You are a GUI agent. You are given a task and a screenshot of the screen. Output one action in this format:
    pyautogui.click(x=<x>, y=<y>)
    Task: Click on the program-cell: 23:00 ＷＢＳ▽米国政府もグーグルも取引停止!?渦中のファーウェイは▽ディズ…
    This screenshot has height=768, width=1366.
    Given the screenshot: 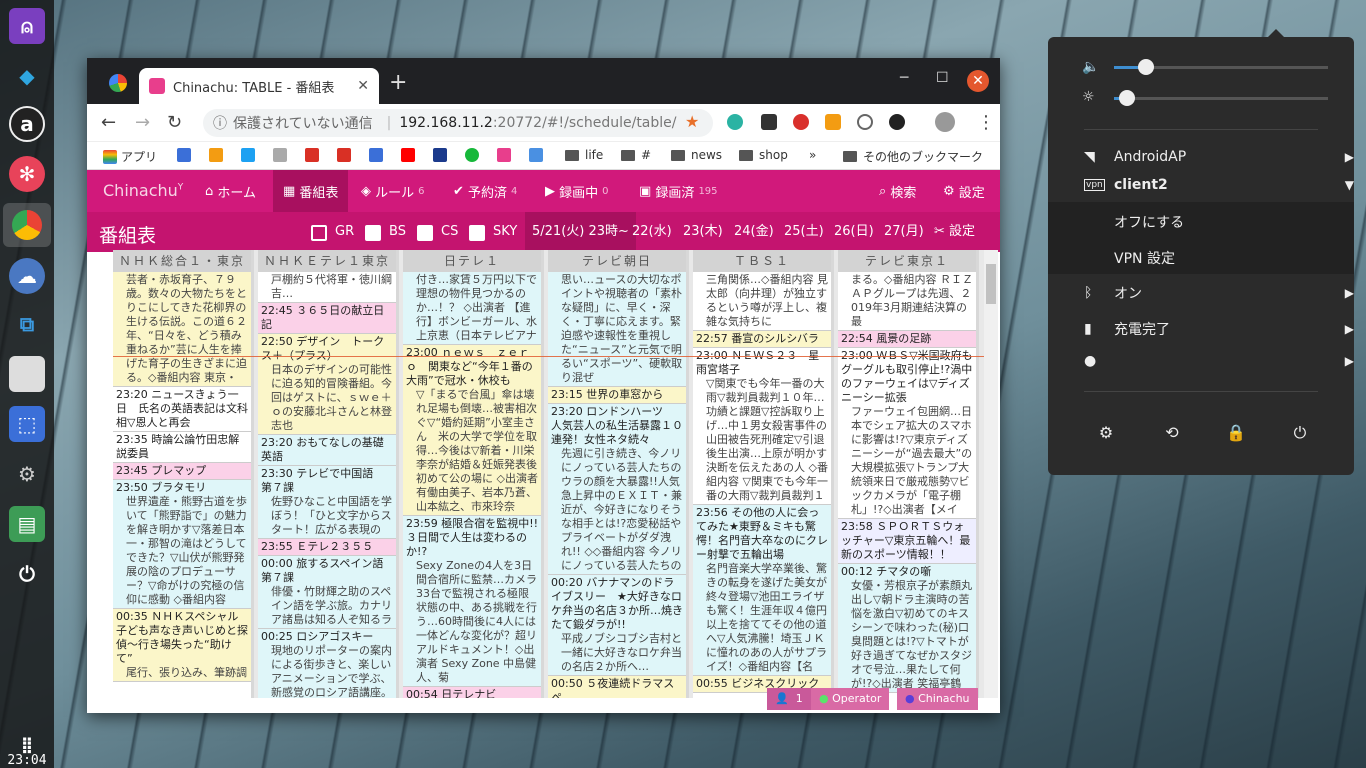 What is the action you would take?
    pyautogui.click(x=907, y=433)
    